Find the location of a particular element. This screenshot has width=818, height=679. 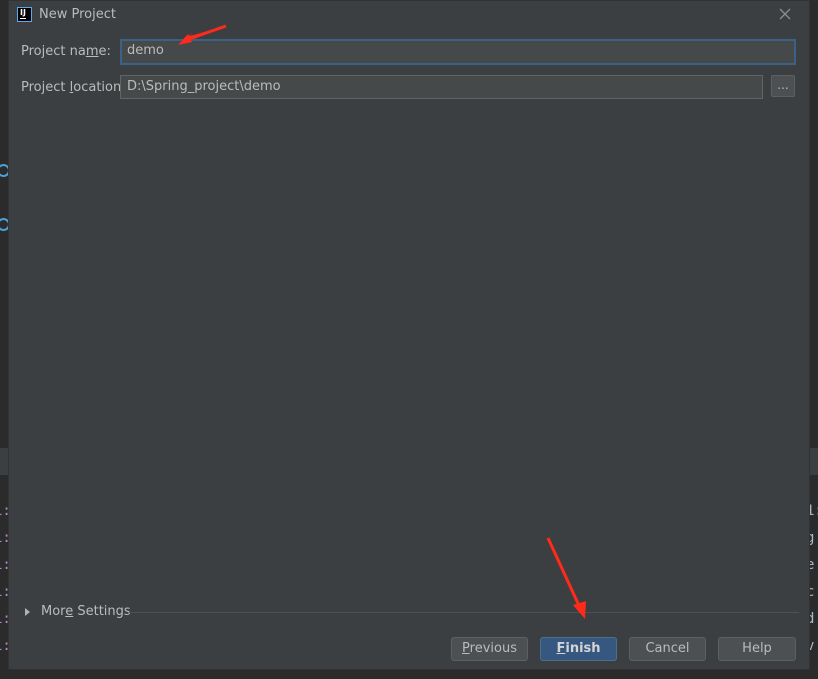

previous-button: Previous is located at coordinates (489, 649).